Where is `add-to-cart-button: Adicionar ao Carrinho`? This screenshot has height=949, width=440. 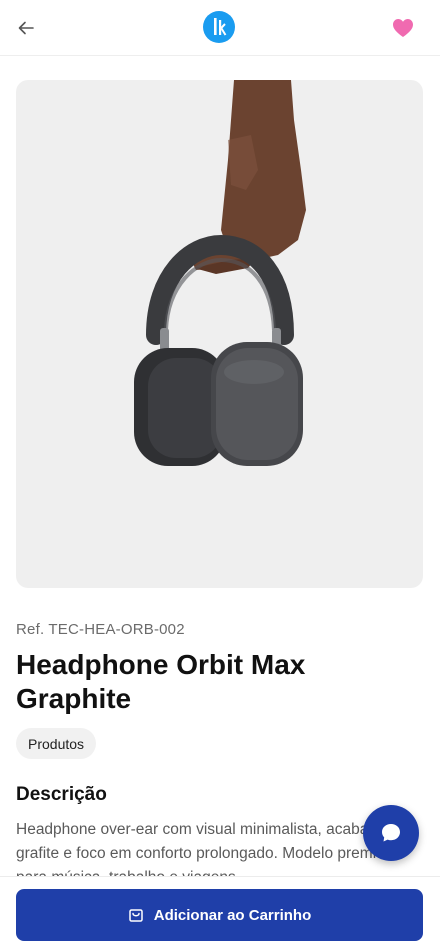
add-to-cart-button: Adicionar ao Carrinho is located at coordinates (219, 915).